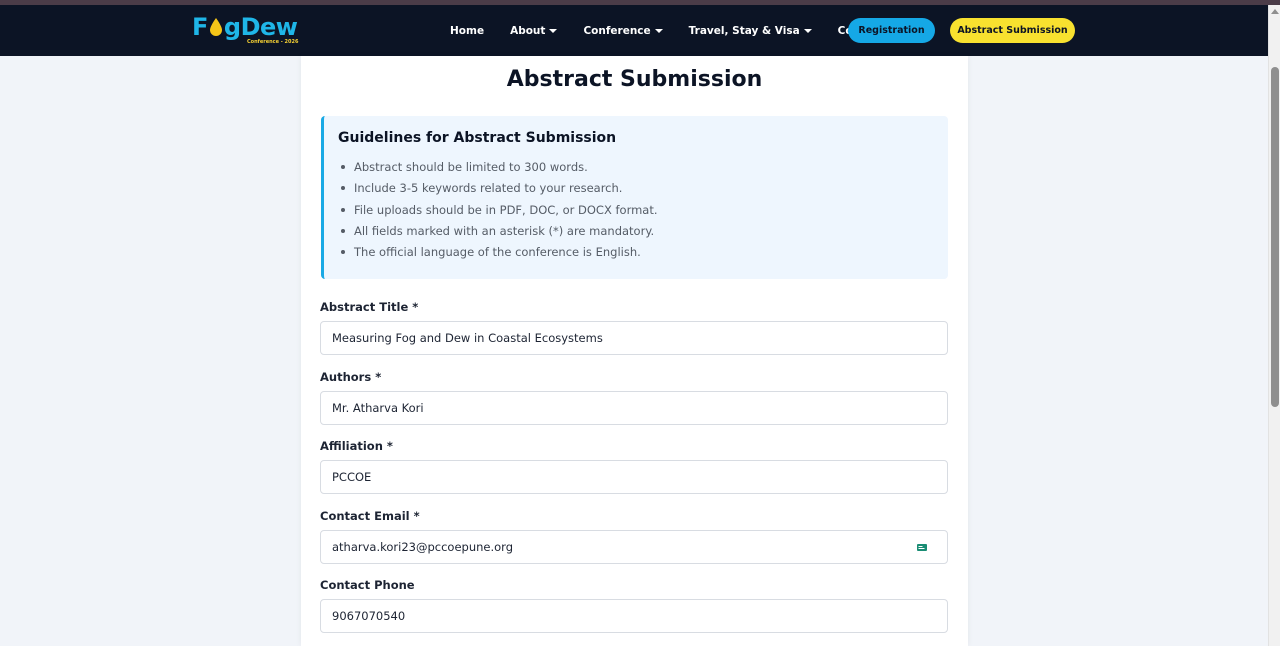 Image resolution: width=1280 pixels, height=646 pixels. I want to click on nav-home-label: Home, so click(467, 30).